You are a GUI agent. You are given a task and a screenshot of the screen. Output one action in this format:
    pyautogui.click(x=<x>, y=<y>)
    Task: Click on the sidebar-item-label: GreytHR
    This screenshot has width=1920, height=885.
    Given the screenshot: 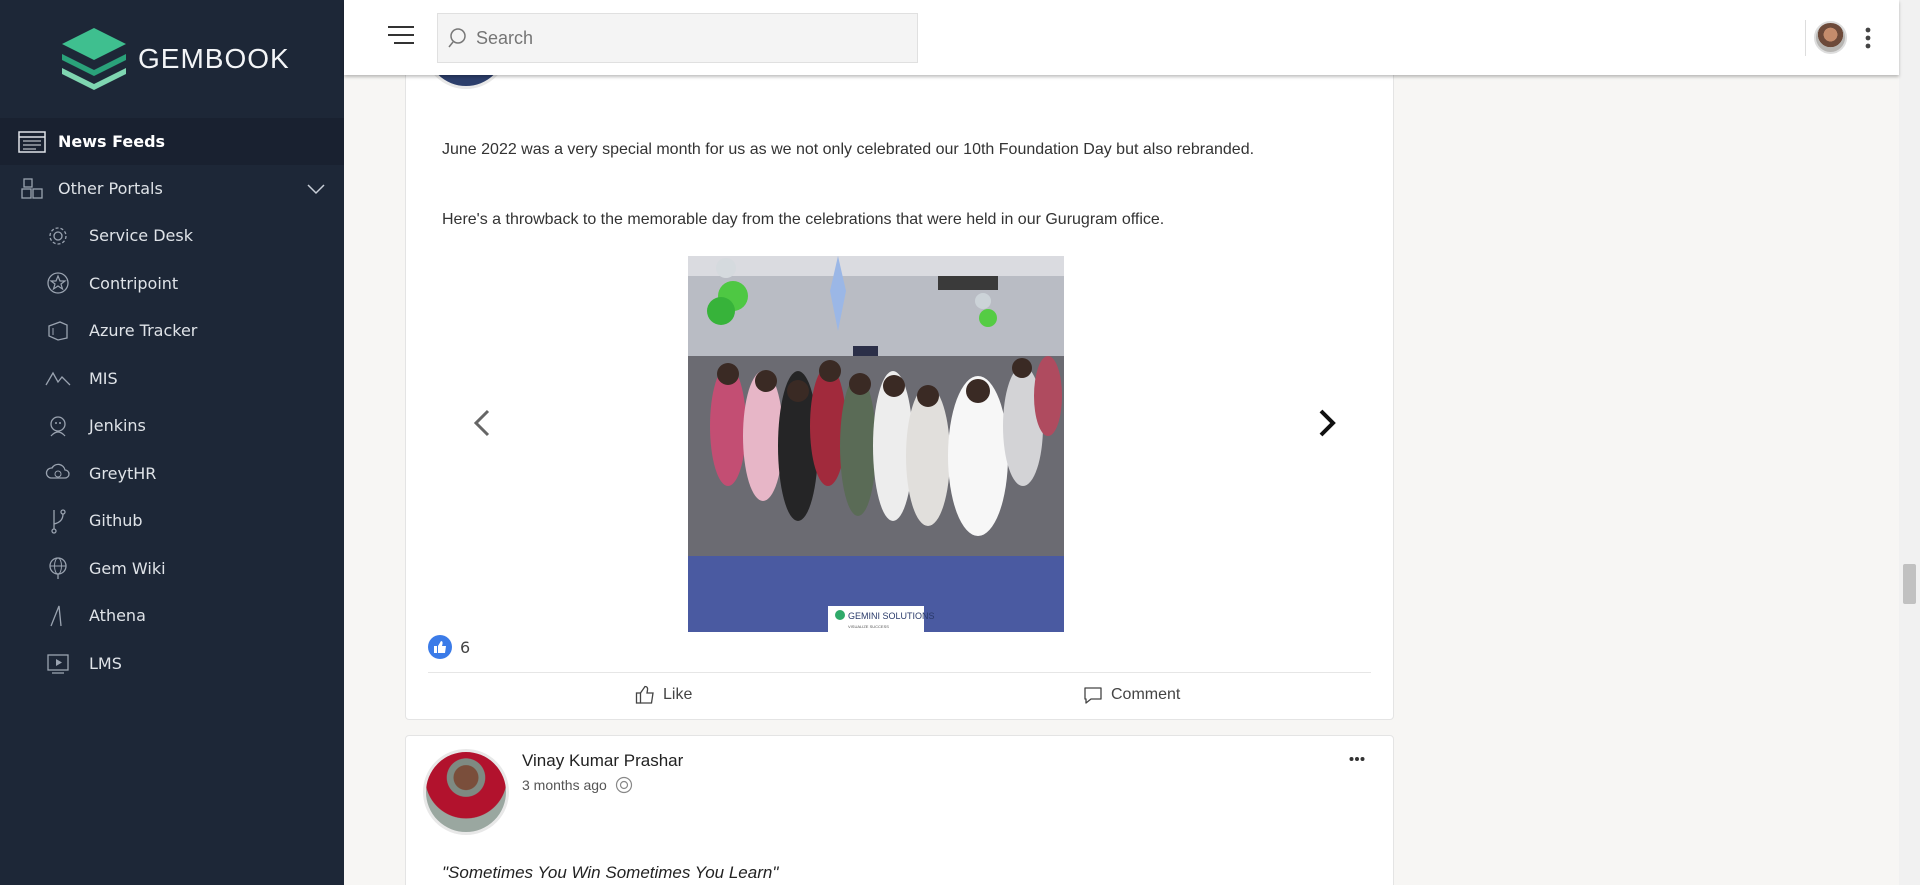 What is the action you would take?
    pyautogui.click(x=123, y=473)
    